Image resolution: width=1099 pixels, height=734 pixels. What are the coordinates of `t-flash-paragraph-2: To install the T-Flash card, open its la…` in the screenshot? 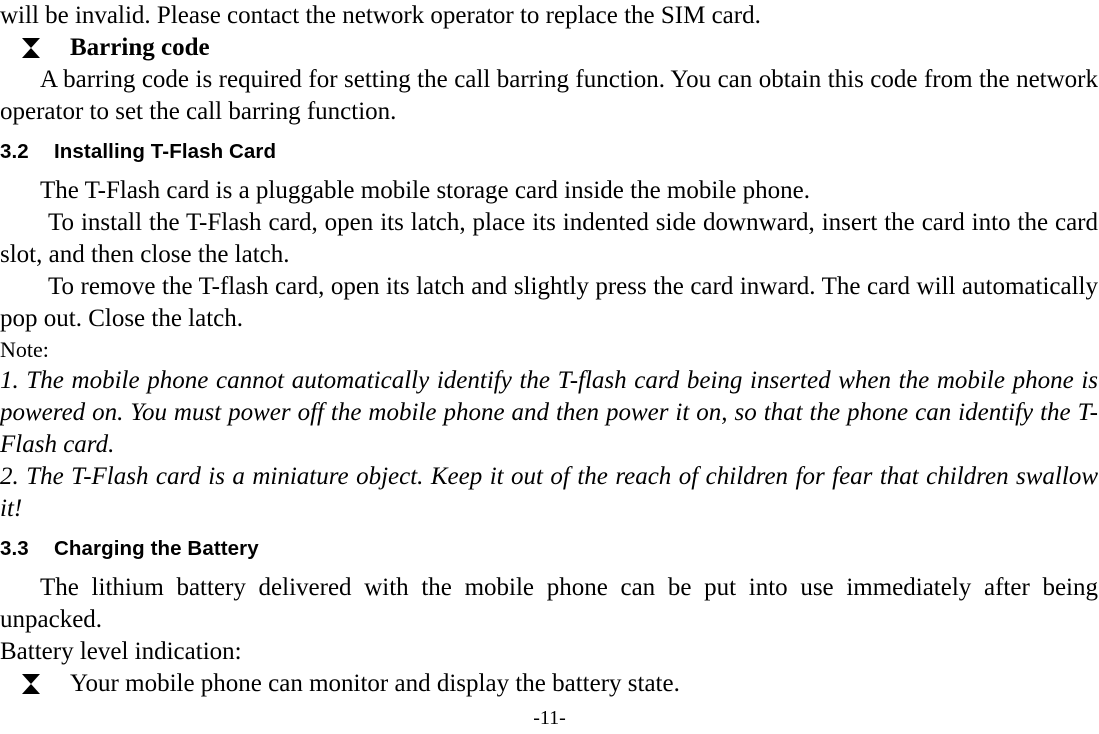 It's located at (549, 238).